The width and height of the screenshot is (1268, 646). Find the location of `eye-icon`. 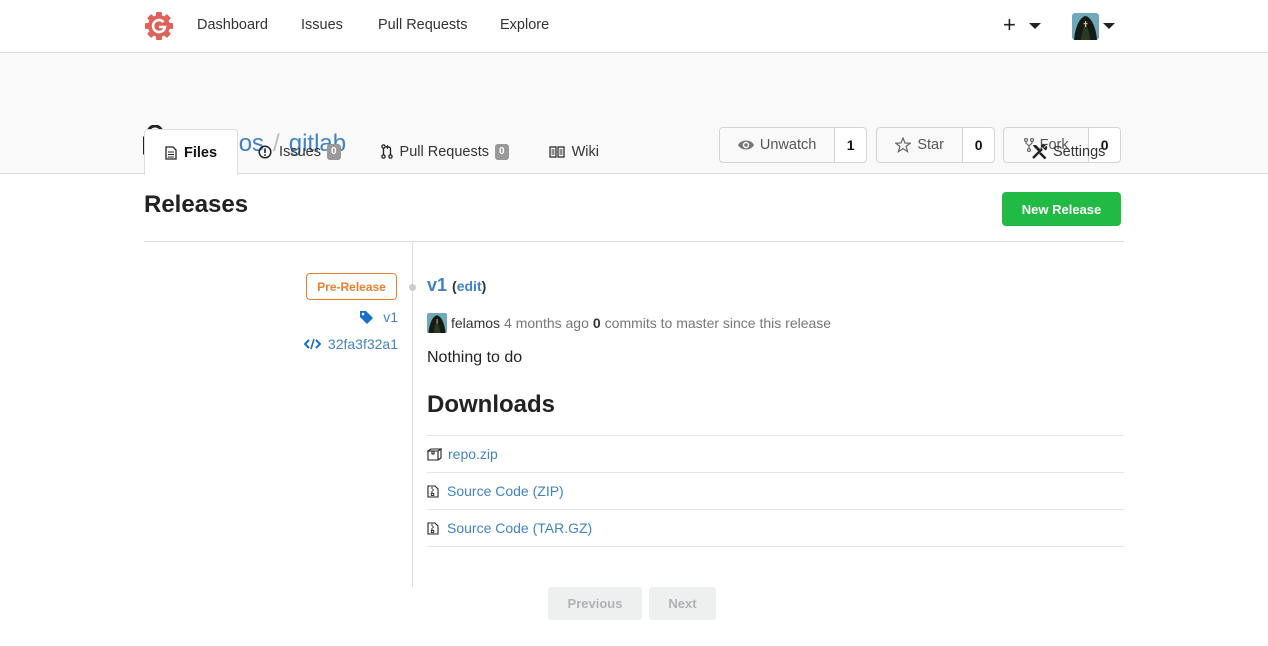

eye-icon is located at coordinates (745, 145).